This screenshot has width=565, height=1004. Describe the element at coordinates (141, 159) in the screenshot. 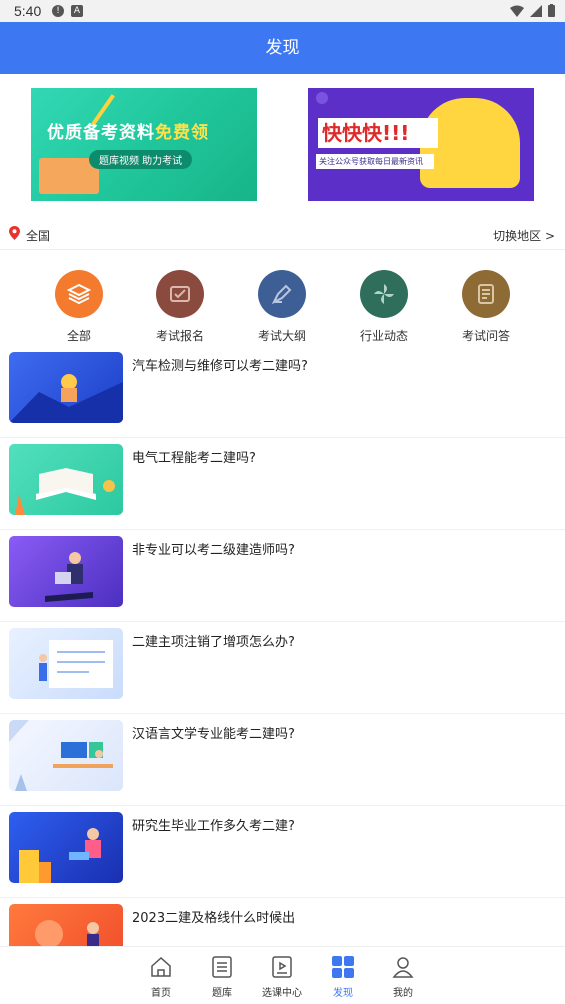

I see `banner-subtitle: 题库视频 助力考试` at that location.